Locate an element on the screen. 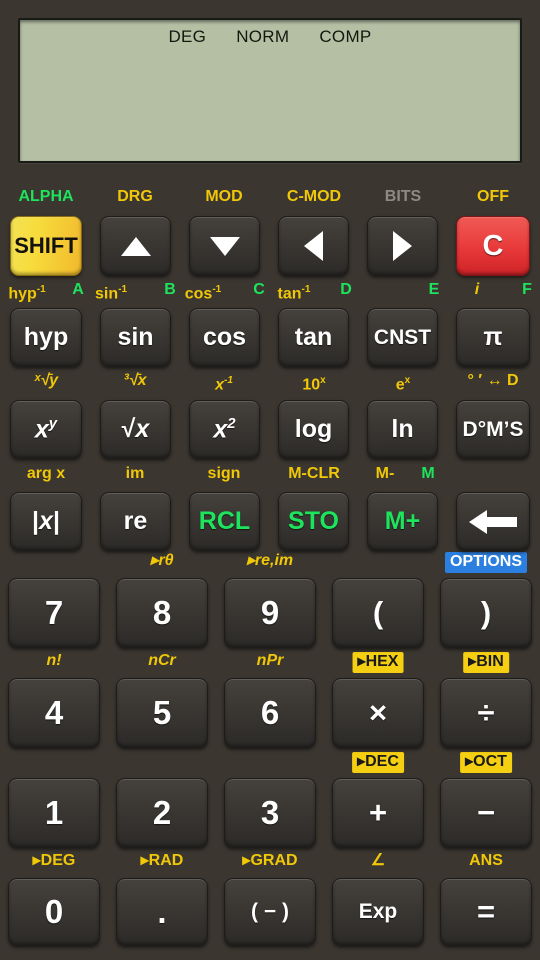 This screenshot has width=540, height=960. arrow-left-key is located at coordinates (313, 246).